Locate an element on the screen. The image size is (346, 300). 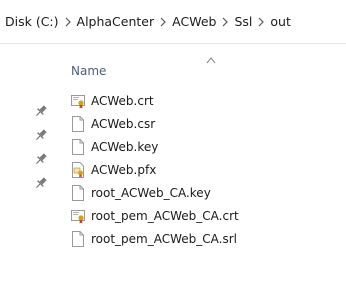
file-row: root_ACWeb_CA.key is located at coordinates (196, 193).